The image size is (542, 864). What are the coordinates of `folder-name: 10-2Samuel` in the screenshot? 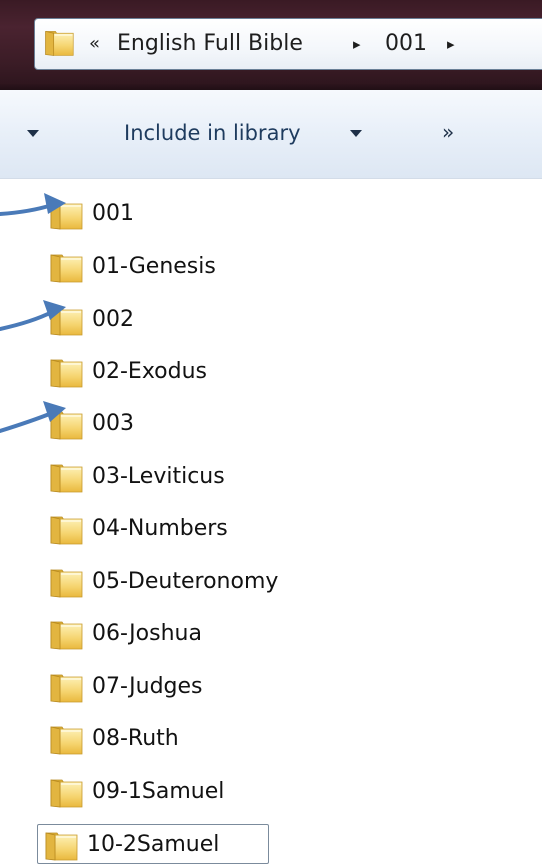 It's located at (153, 844).